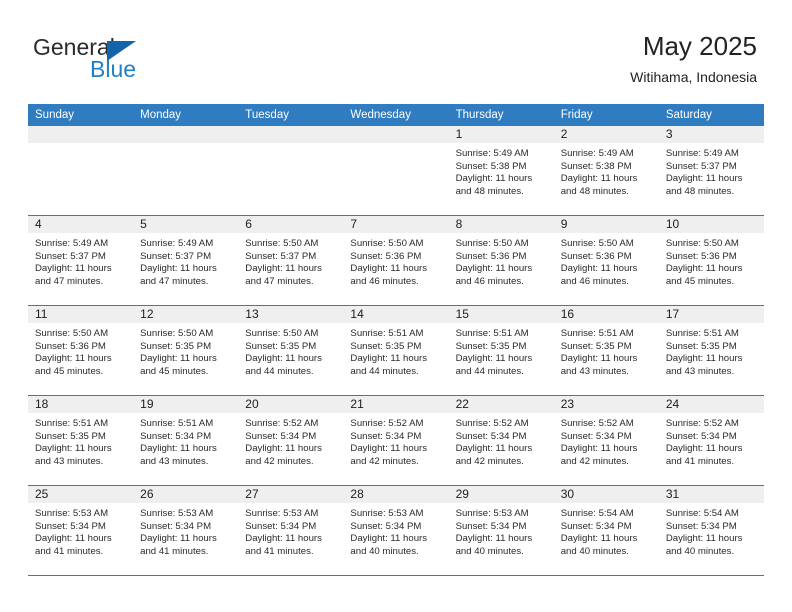 The height and width of the screenshot is (612, 792). I want to click on general-blue-logo: General Blue, so click(133, 59).